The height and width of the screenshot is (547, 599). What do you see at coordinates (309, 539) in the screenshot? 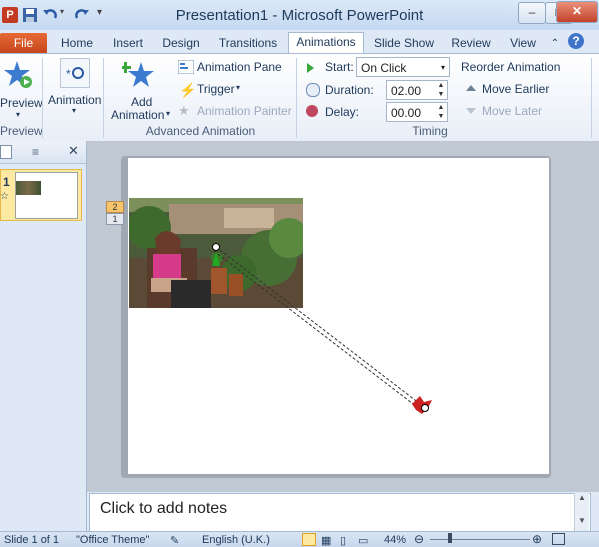
I see `normal-view-icon` at bounding box center [309, 539].